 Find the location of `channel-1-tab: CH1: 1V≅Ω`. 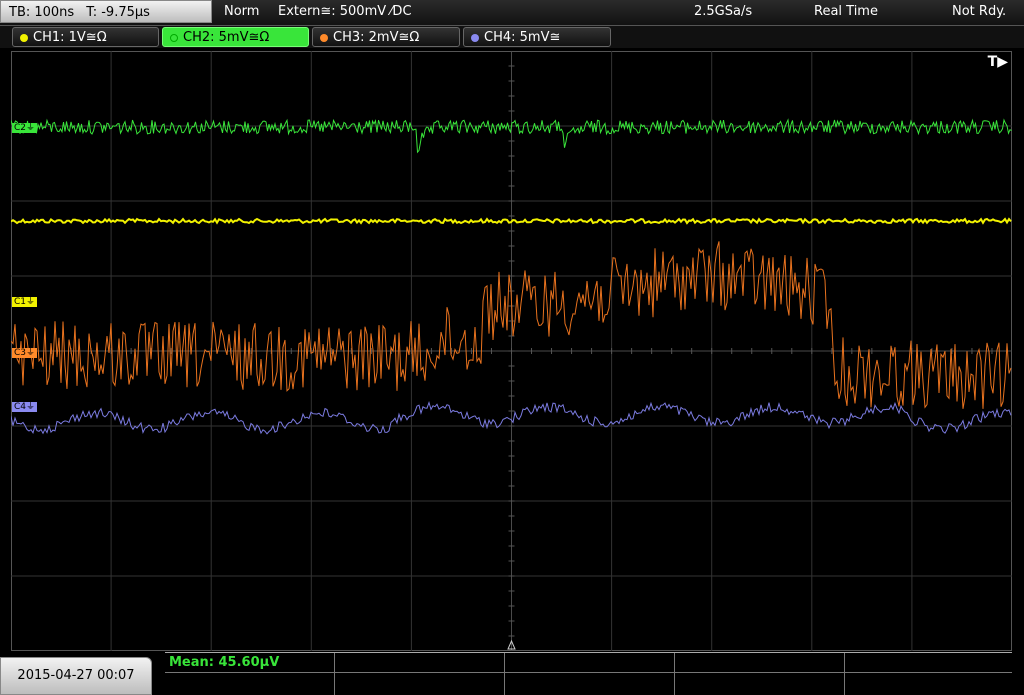

channel-1-tab: CH1: 1V≅Ω is located at coordinates (85, 37).